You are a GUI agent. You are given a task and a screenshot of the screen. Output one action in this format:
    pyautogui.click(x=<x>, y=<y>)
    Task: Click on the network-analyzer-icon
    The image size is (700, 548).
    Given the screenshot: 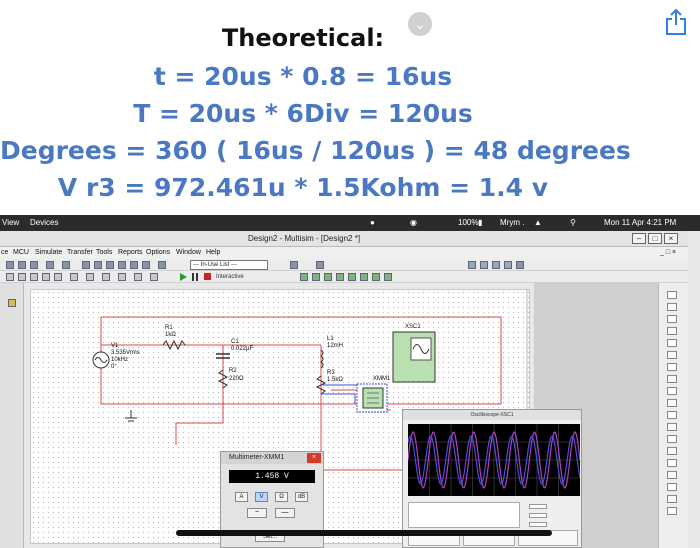 What is the action you would take?
    pyautogui.click(x=672, y=451)
    